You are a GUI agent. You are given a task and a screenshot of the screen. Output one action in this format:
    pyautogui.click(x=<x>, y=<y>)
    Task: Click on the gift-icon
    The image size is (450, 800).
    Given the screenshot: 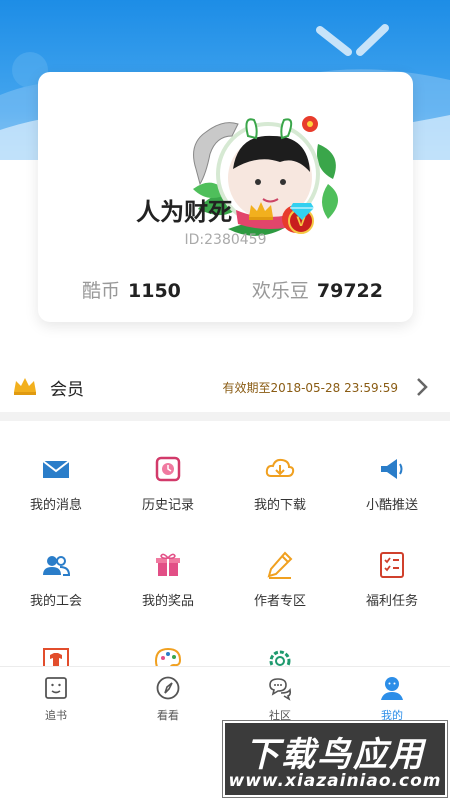 What is the action you would take?
    pyautogui.click(x=168, y=565)
    